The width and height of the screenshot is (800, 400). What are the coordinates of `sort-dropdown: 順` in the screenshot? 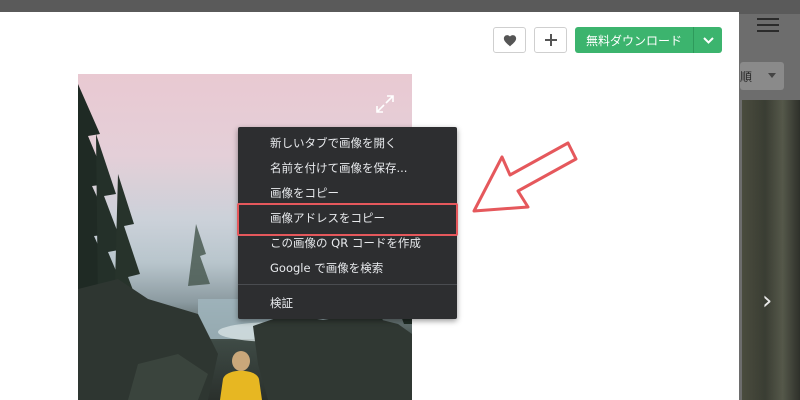 It's located at (762, 76).